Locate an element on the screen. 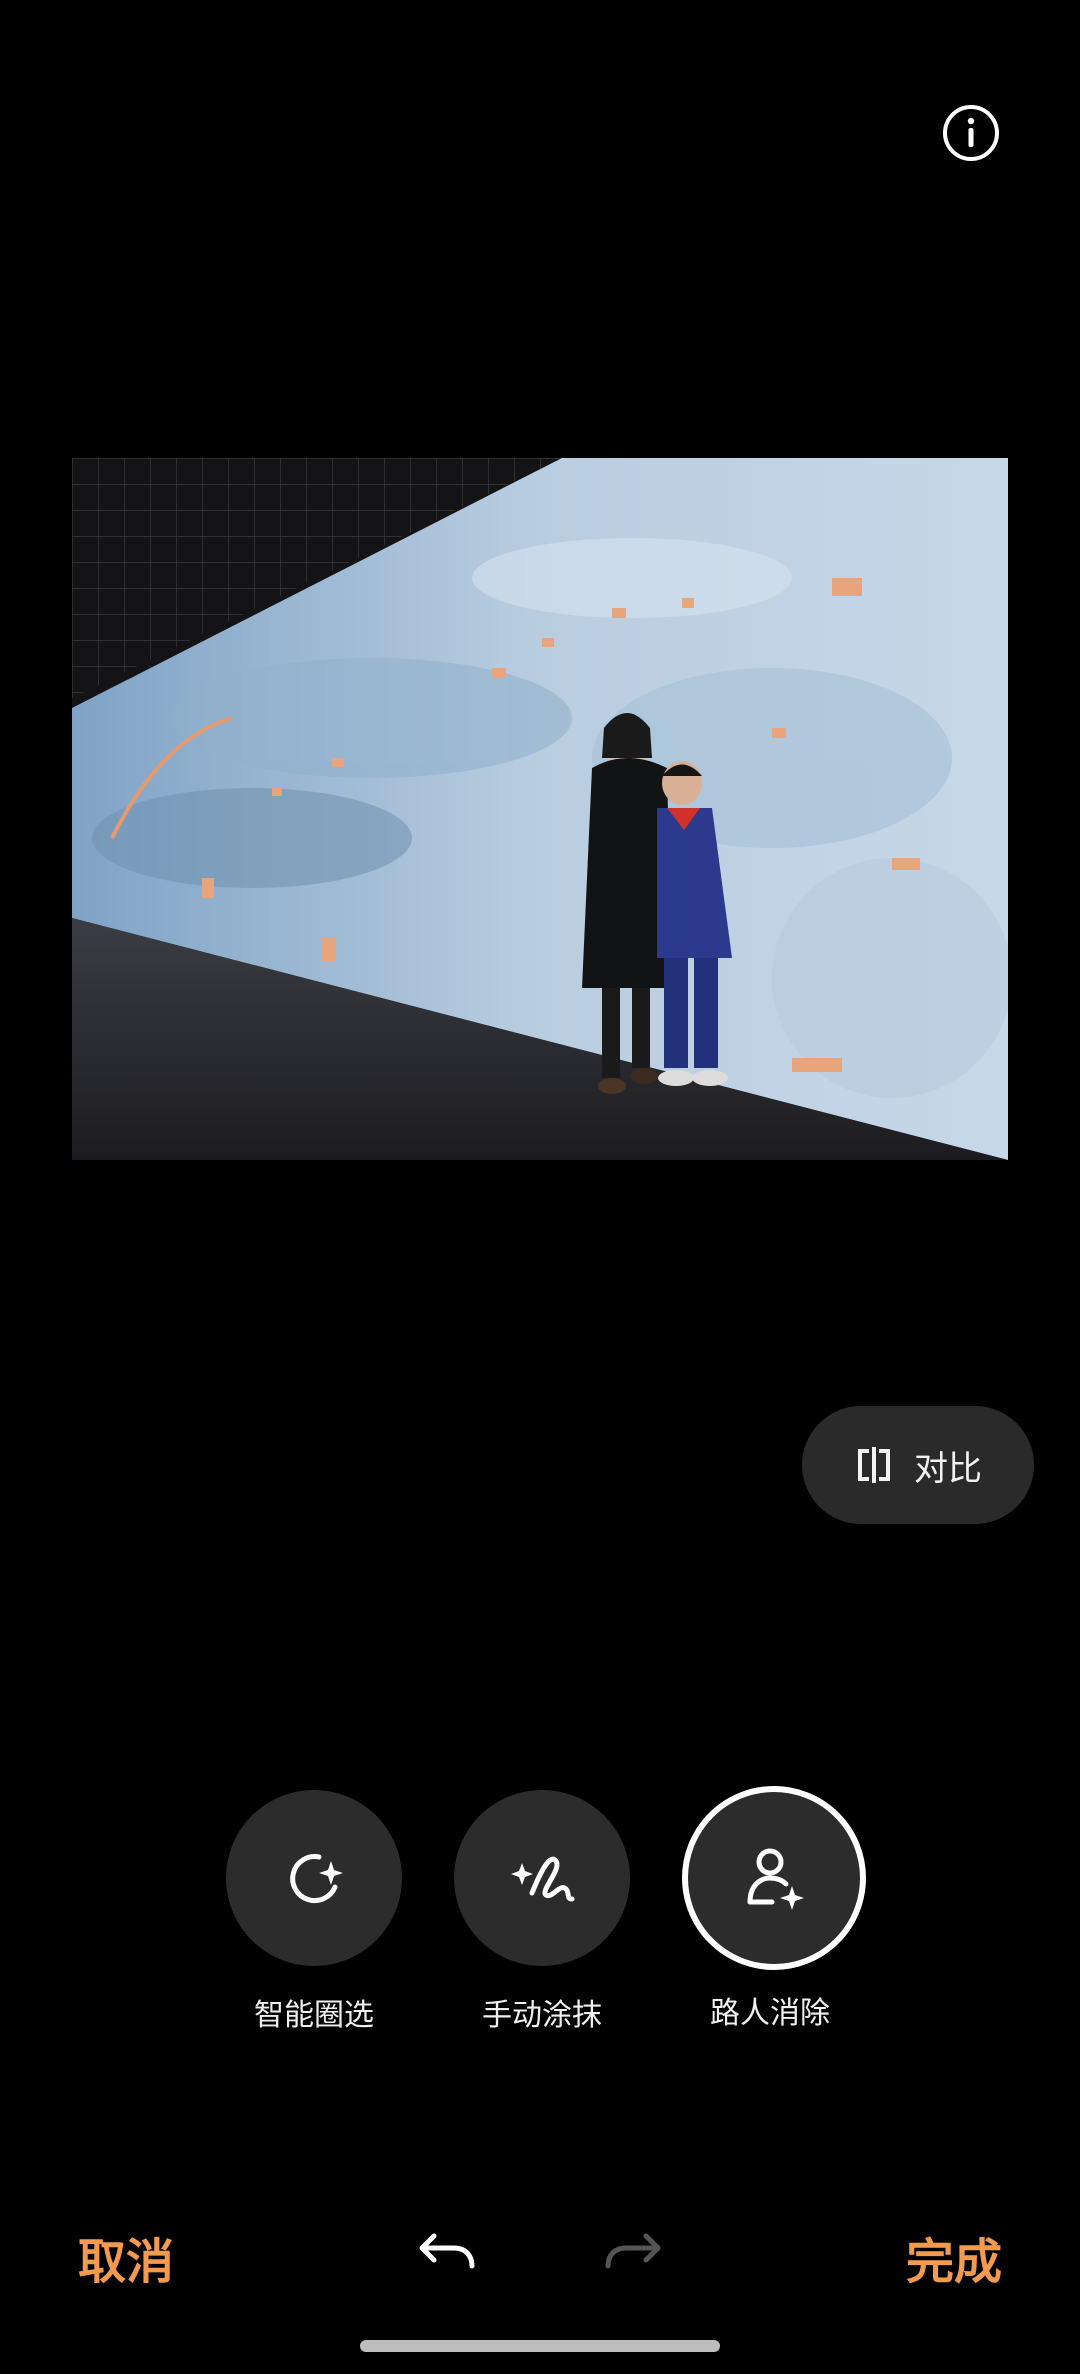 The height and width of the screenshot is (2374, 1080). tool-manual-brush-label: 手动涂抹 is located at coordinates (542, 2015).